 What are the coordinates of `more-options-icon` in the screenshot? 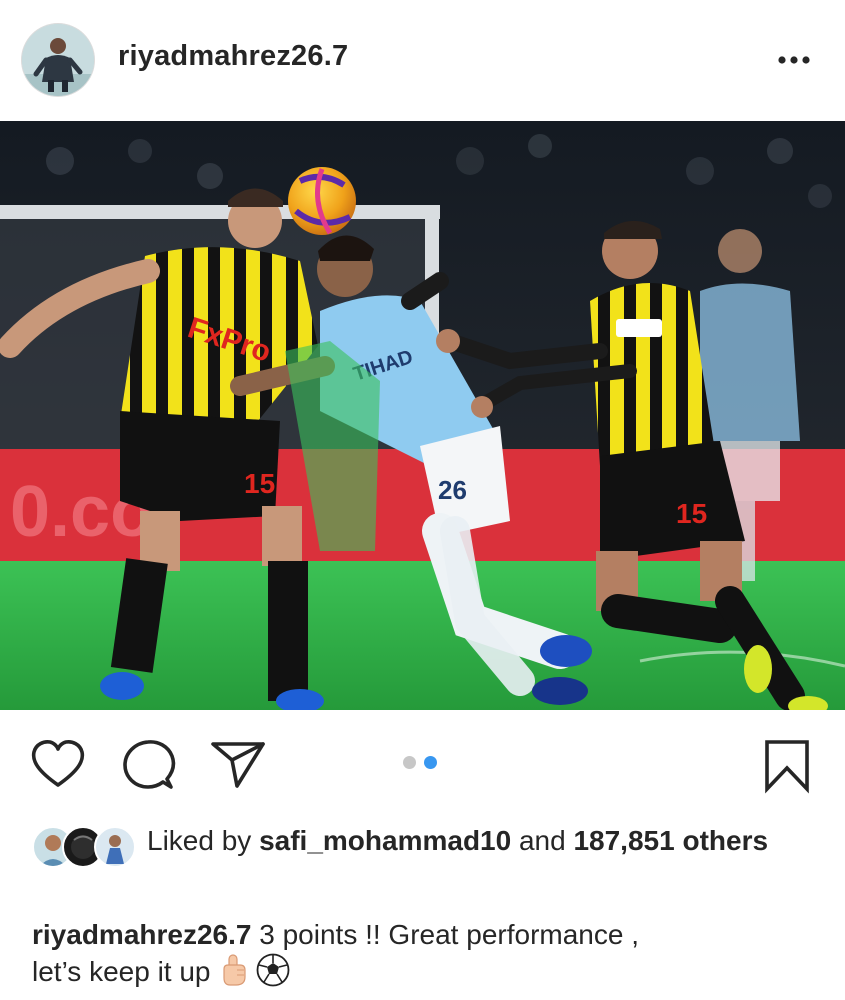 It's located at (794, 60).